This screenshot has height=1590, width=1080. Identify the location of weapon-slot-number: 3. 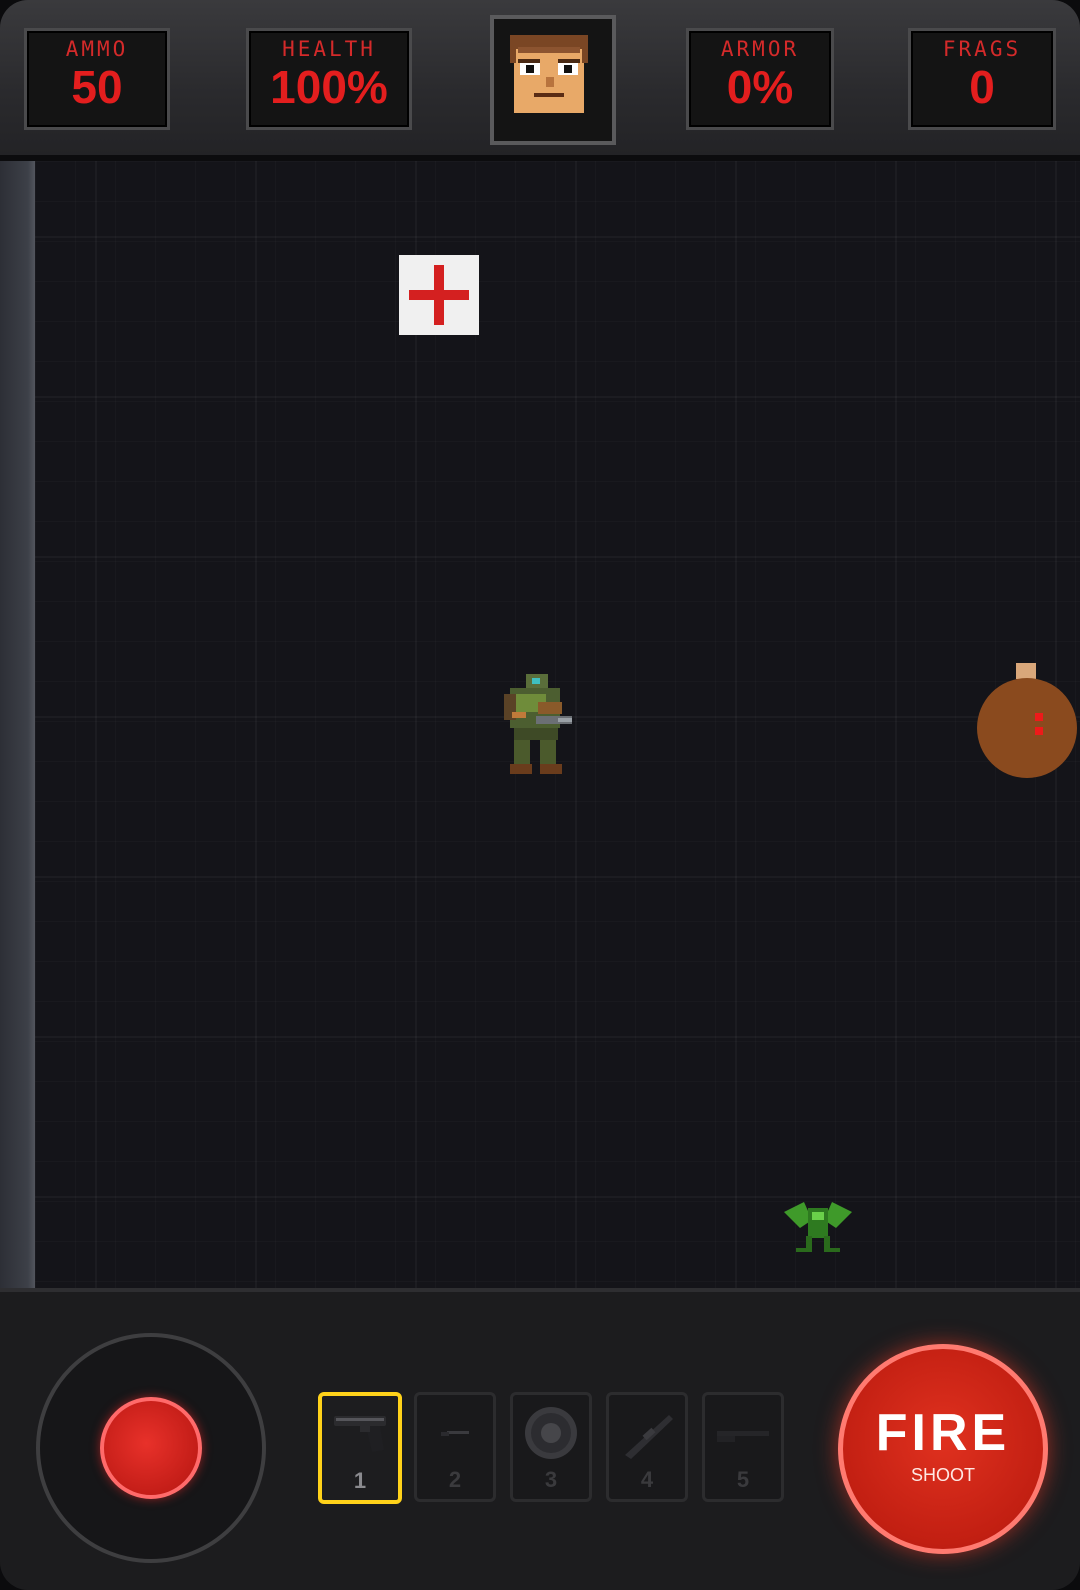
(551, 1479).